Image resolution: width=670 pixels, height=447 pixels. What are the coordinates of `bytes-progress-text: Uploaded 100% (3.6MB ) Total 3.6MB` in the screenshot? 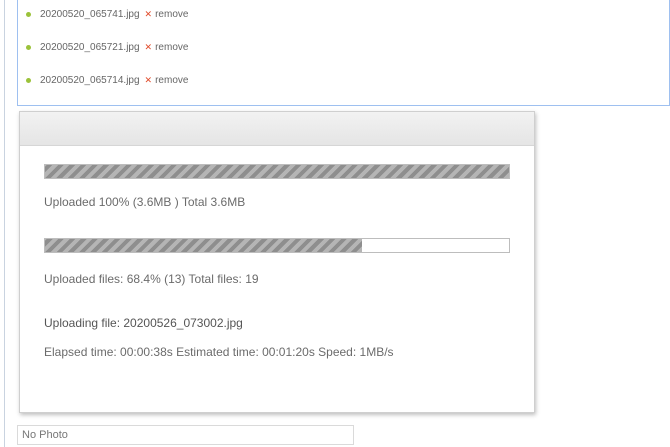 It's located at (145, 202).